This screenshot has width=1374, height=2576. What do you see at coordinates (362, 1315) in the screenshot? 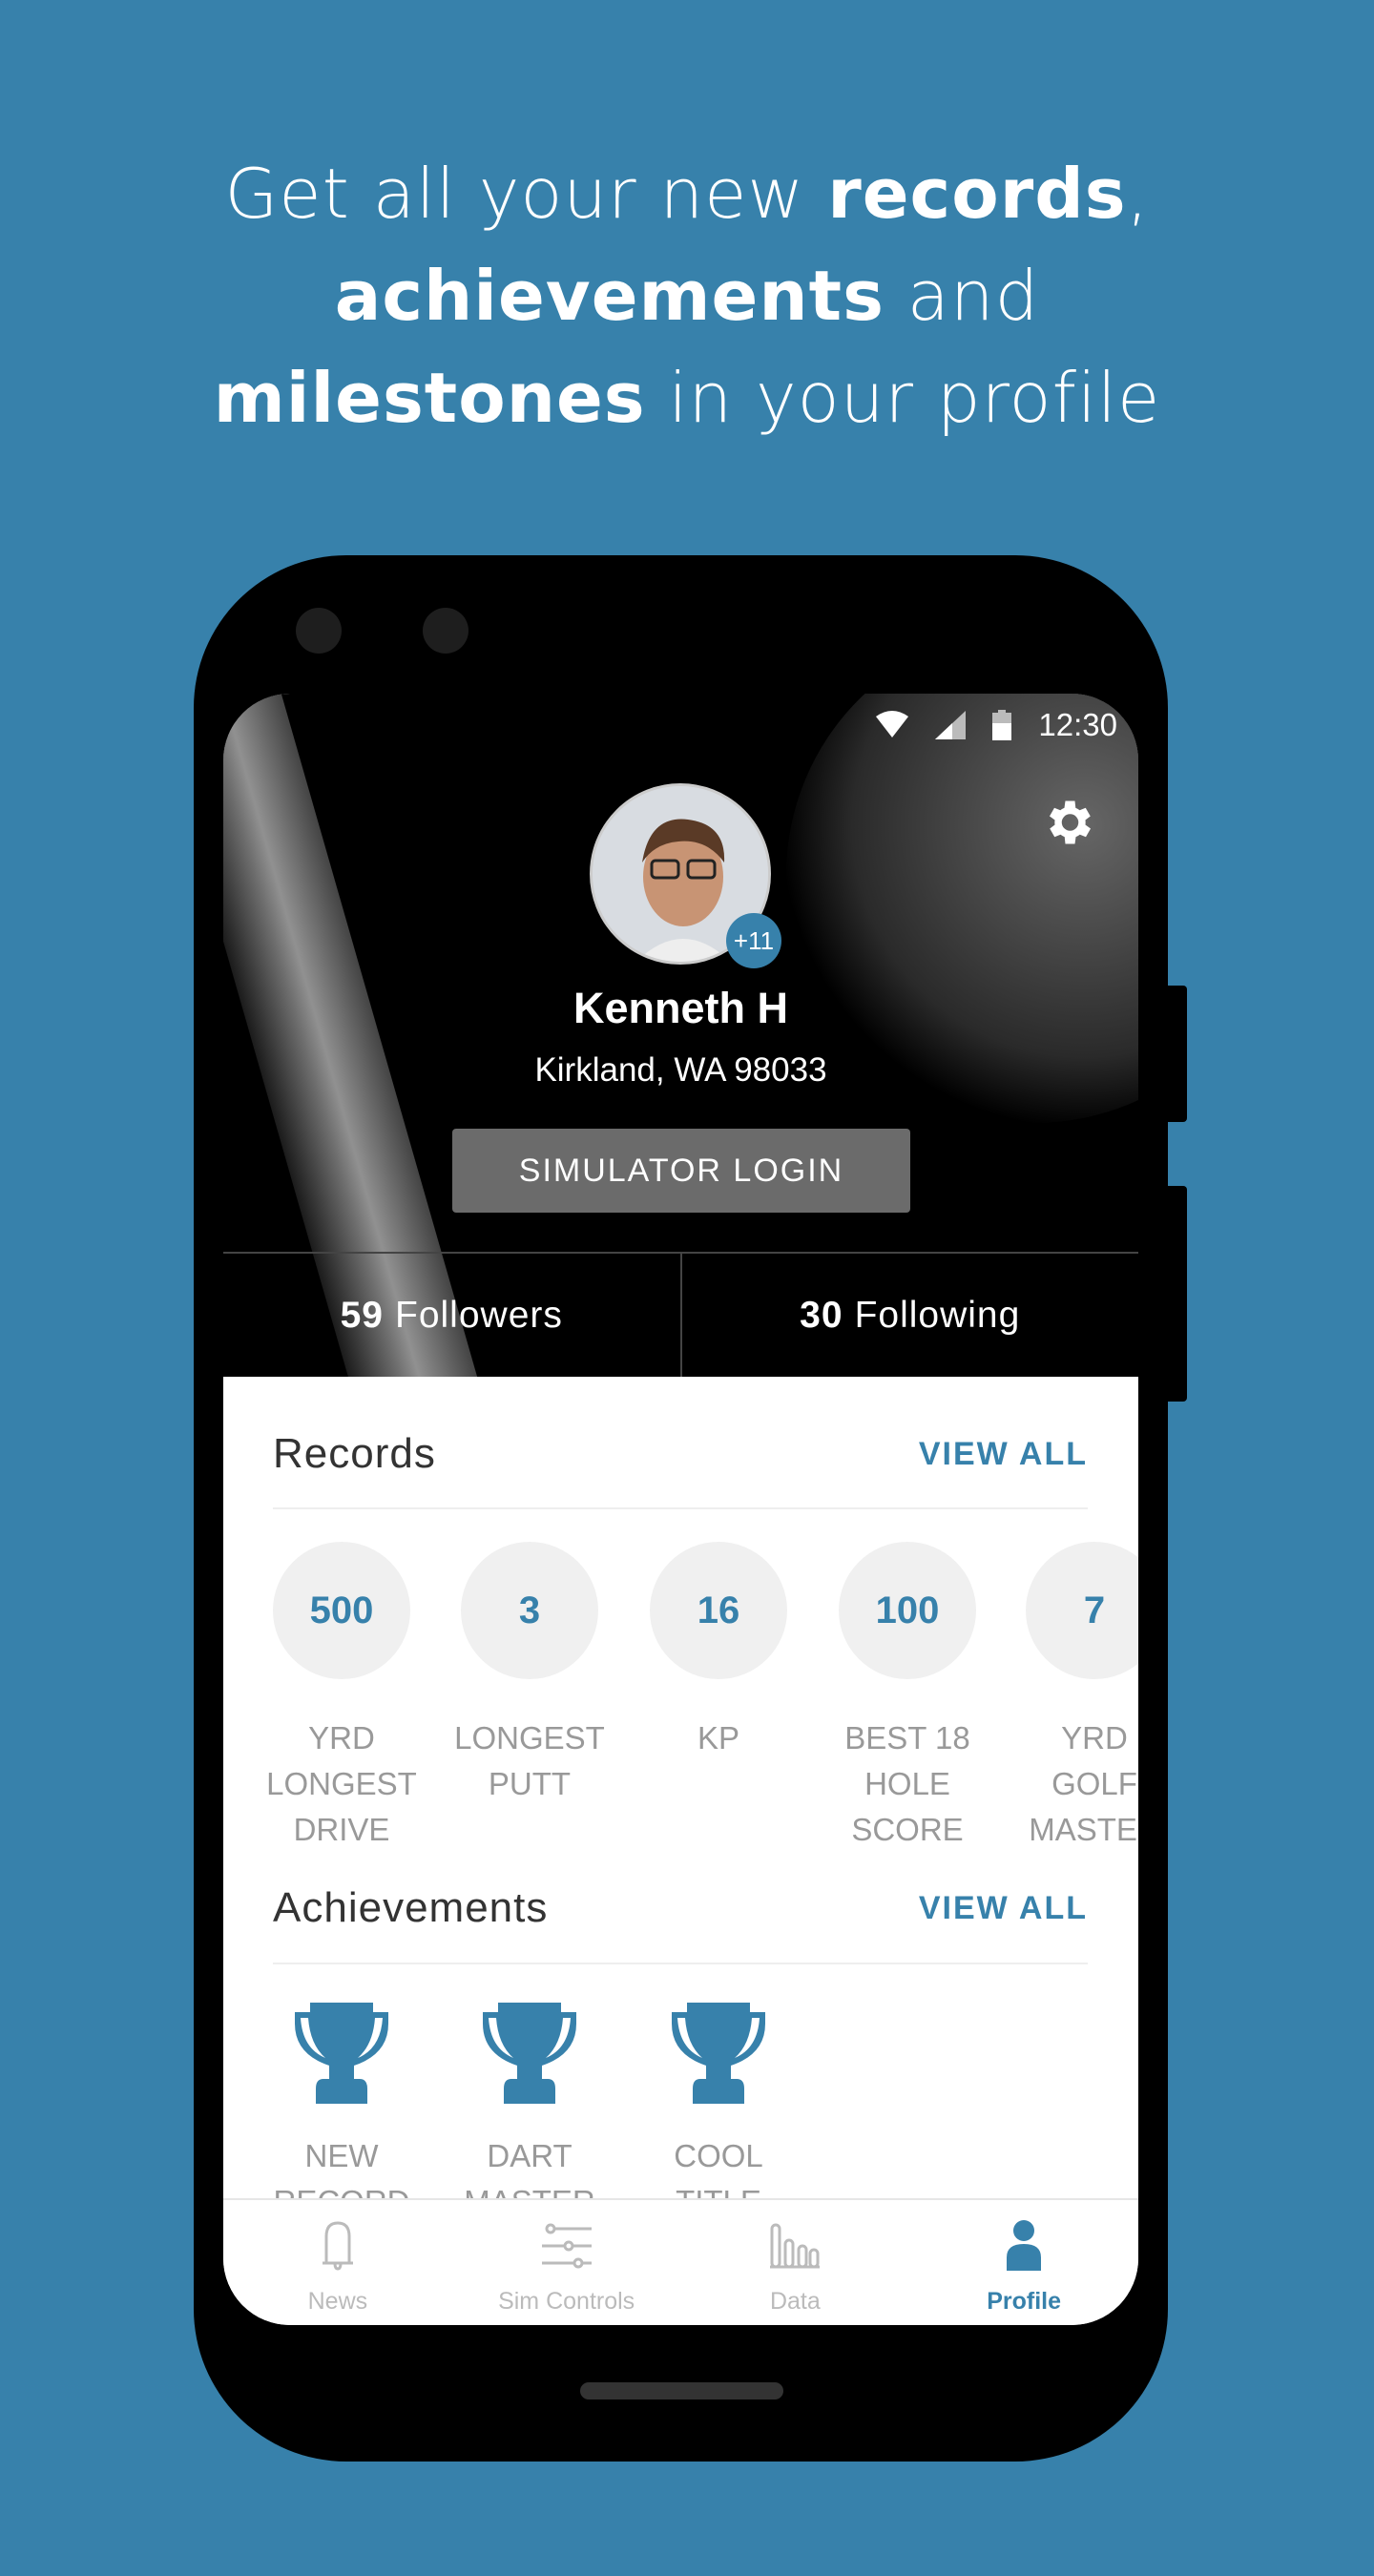
I see `followers-count: 59` at bounding box center [362, 1315].